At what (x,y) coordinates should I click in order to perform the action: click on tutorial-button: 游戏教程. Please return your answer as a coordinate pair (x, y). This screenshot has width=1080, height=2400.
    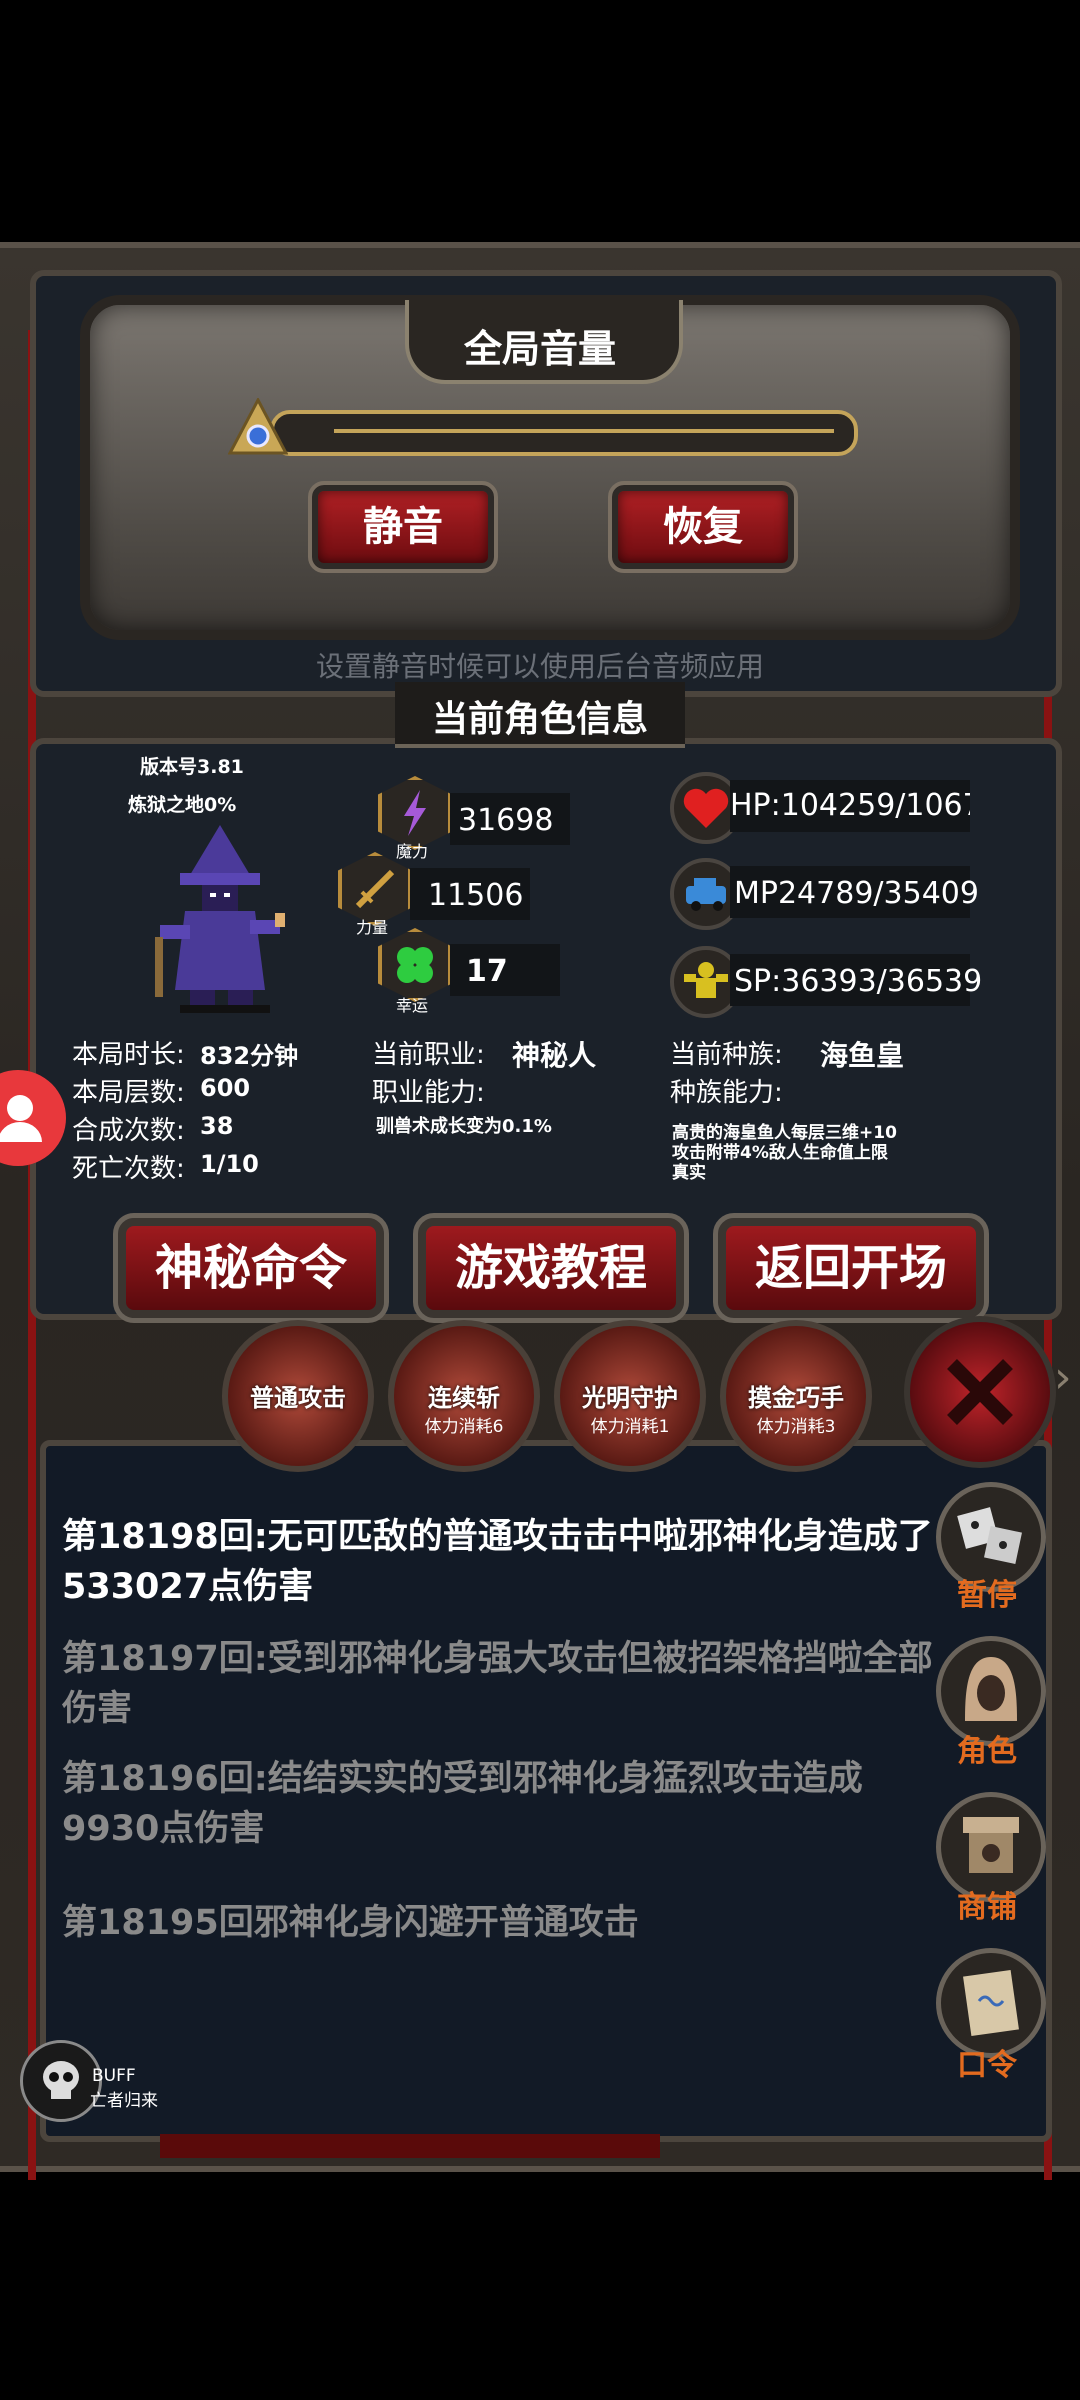
    Looking at the image, I should click on (551, 1268).